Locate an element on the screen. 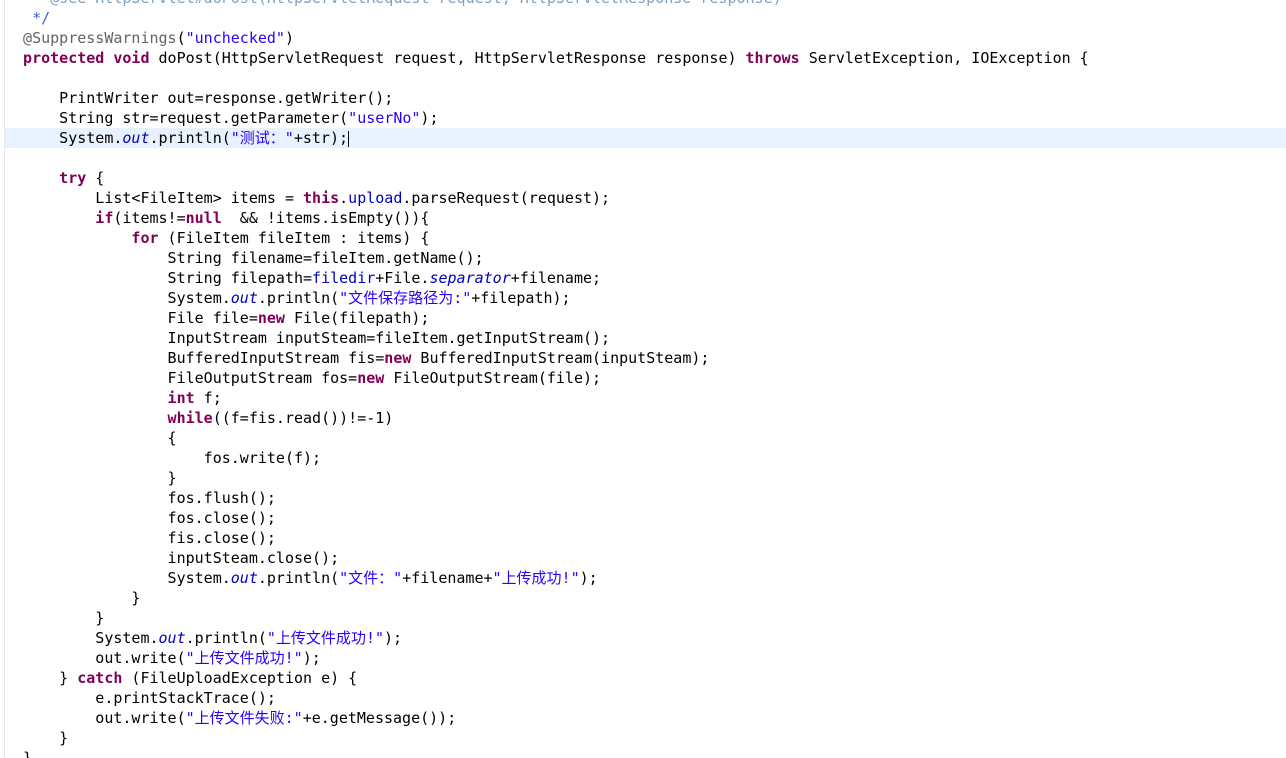 The width and height of the screenshot is (1286, 758). code-line: inputSteam.close(); is located at coordinates (645, 558).